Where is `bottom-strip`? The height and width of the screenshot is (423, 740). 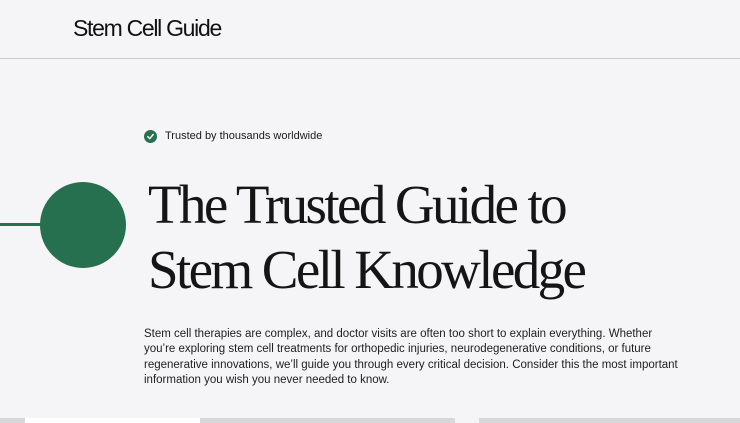
bottom-strip is located at coordinates (370, 420).